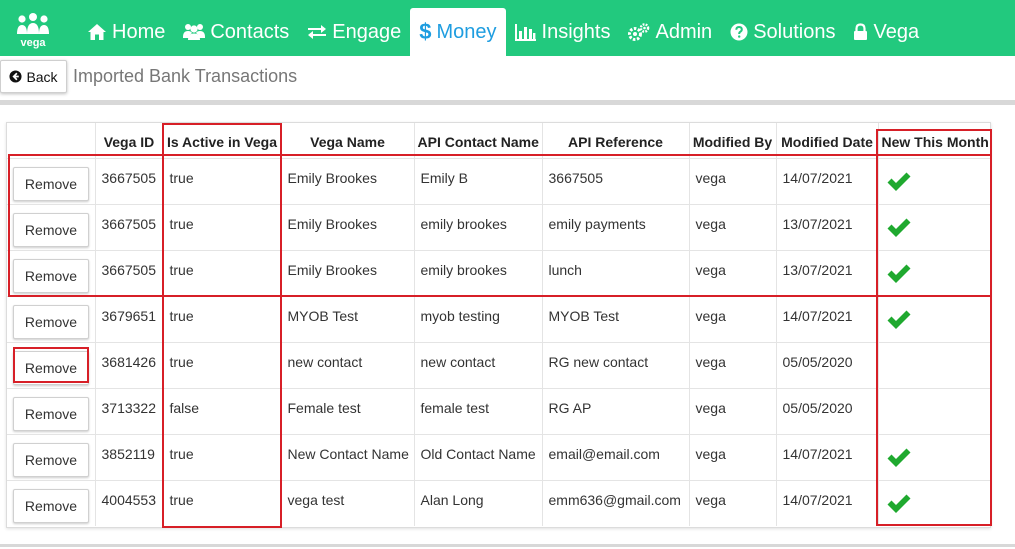 The width and height of the screenshot is (1015, 549). What do you see at coordinates (15, 76) in the screenshot?
I see `arrow-circle-left-icon` at bounding box center [15, 76].